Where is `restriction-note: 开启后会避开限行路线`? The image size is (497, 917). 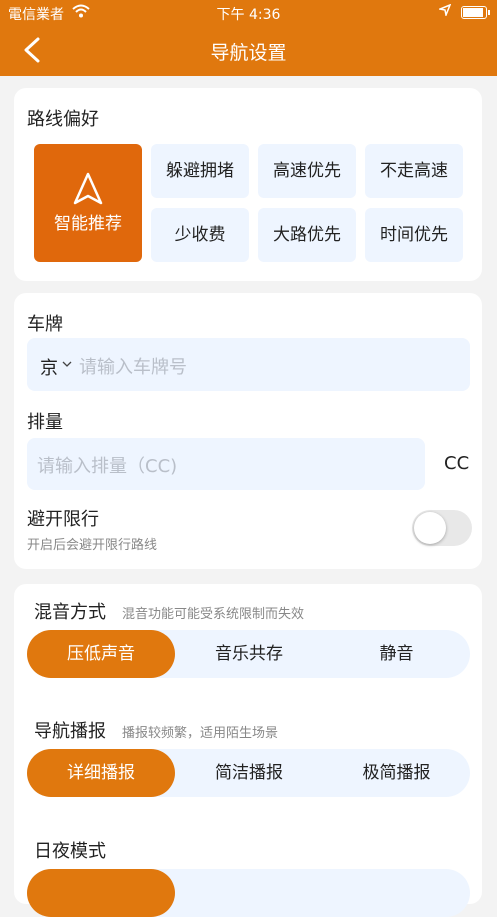 restriction-note: 开启后会避开限行路线 is located at coordinates (92, 545).